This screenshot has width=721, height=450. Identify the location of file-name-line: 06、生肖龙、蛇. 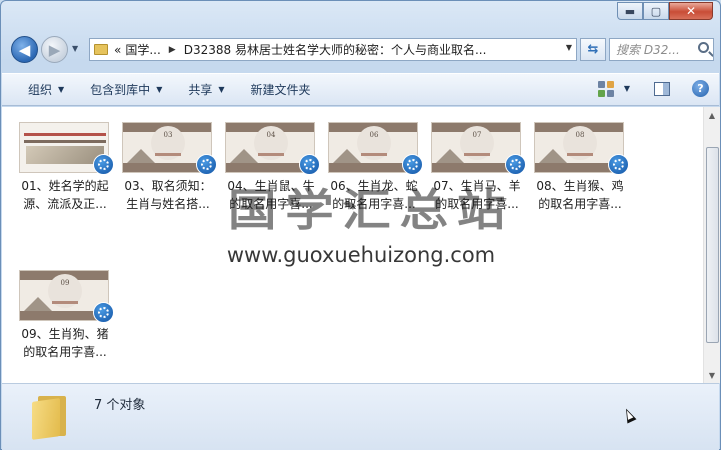
(374, 186).